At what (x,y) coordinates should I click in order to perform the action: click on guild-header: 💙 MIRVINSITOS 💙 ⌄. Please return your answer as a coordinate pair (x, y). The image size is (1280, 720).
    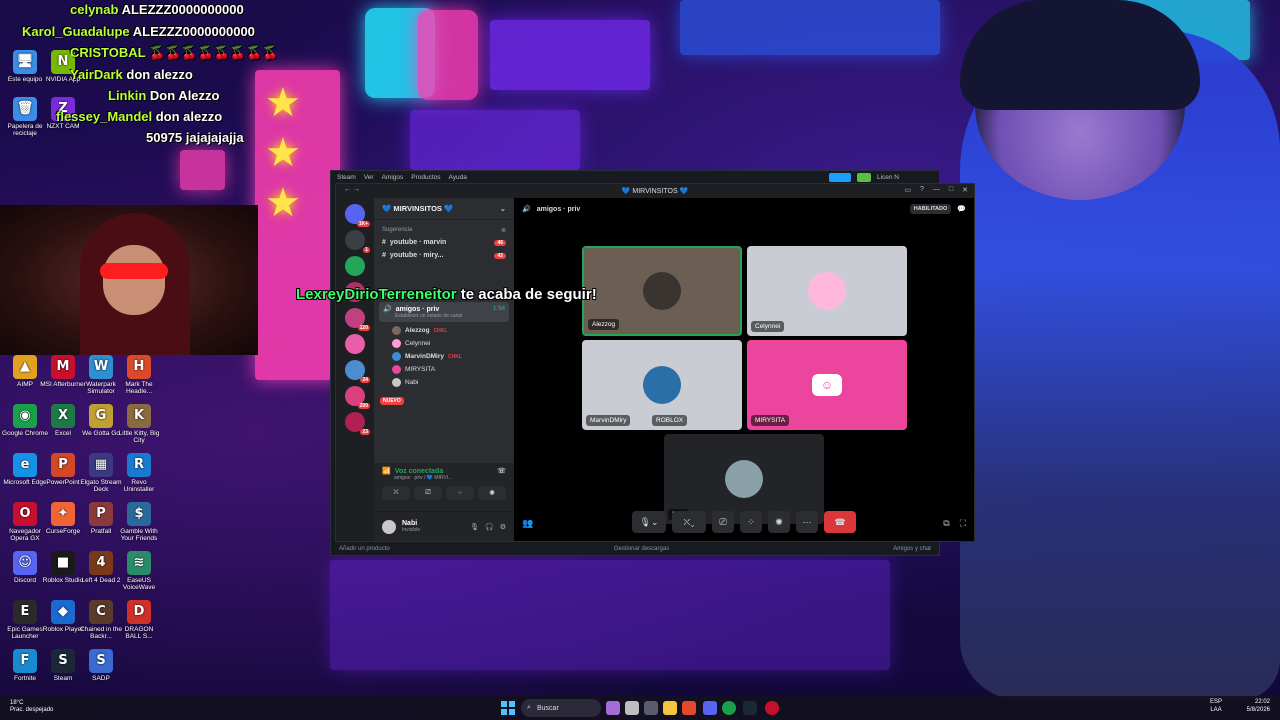
    Looking at the image, I should click on (444, 209).